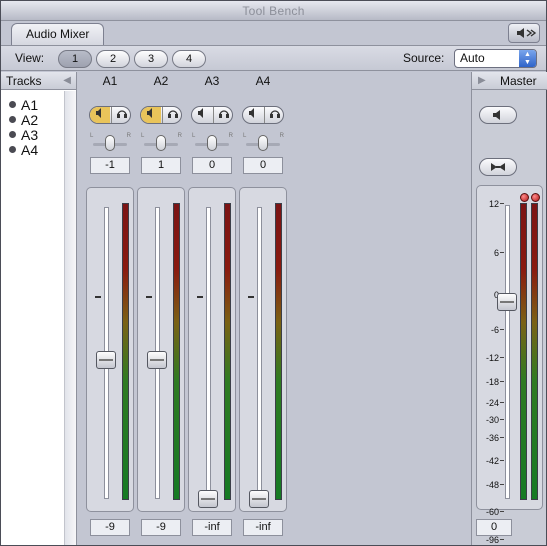 This screenshot has width=547, height=546. What do you see at coordinates (189, 59) in the screenshot?
I see `view-button-4: 4` at bounding box center [189, 59].